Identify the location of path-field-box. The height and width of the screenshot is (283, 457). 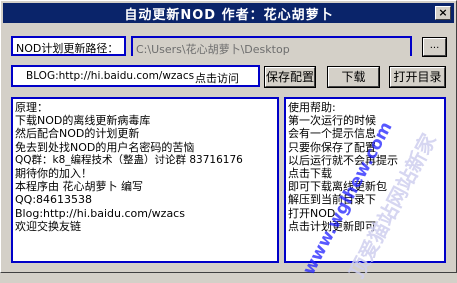
(271, 46).